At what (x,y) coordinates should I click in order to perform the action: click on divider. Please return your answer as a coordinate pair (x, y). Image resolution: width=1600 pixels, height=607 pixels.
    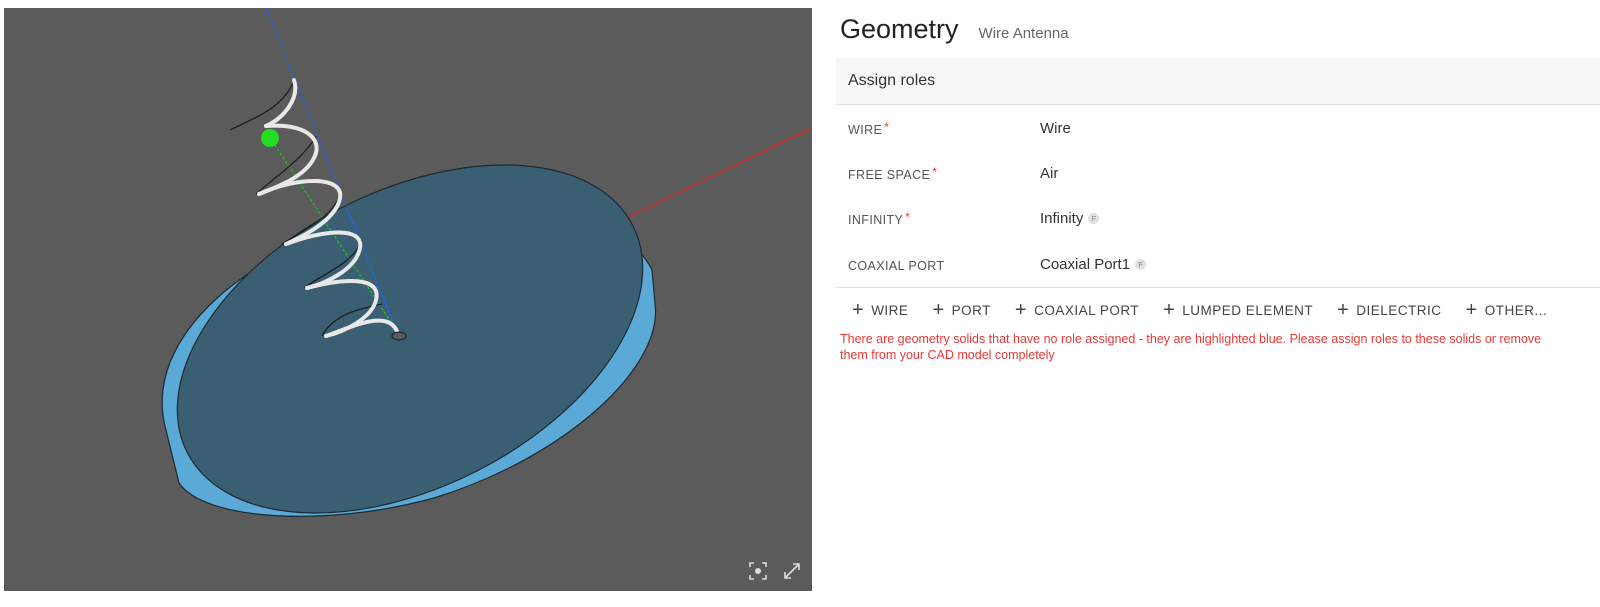
    Looking at the image, I should click on (1218, 287).